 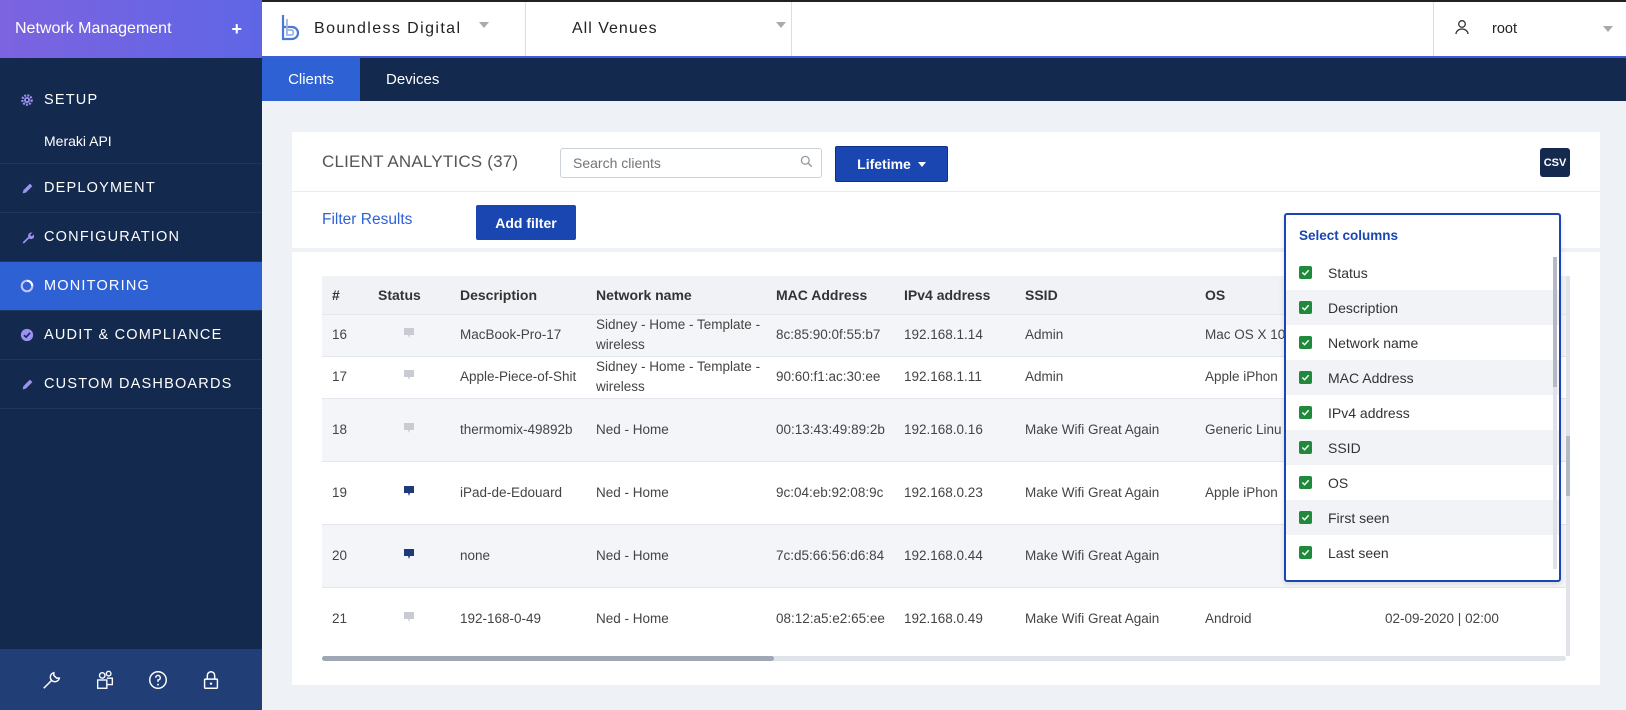 What do you see at coordinates (954, 376) in the screenshot?
I see `cell-ipv4: 192.168.1.11` at bounding box center [954, 376].